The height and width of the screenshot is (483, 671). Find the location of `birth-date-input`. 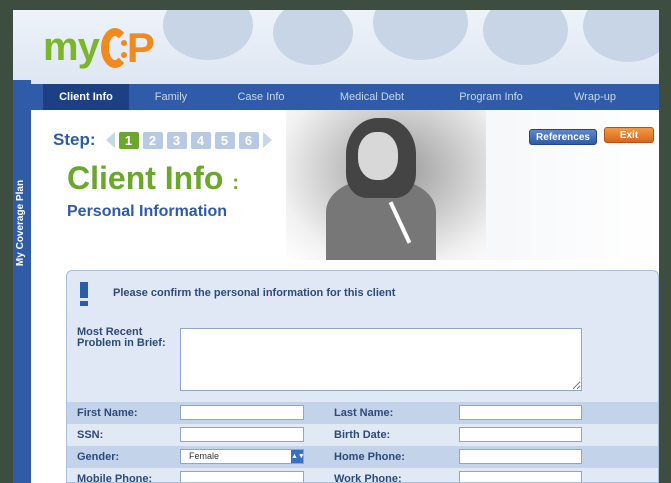

birth-date-input is located at coordinates (520, 434).